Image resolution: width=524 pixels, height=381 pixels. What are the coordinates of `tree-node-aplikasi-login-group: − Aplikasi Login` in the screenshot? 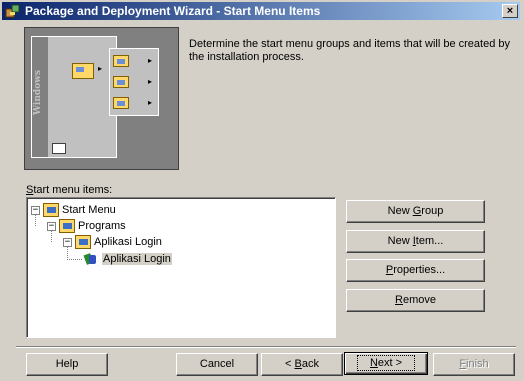 It's located at (112, 242).